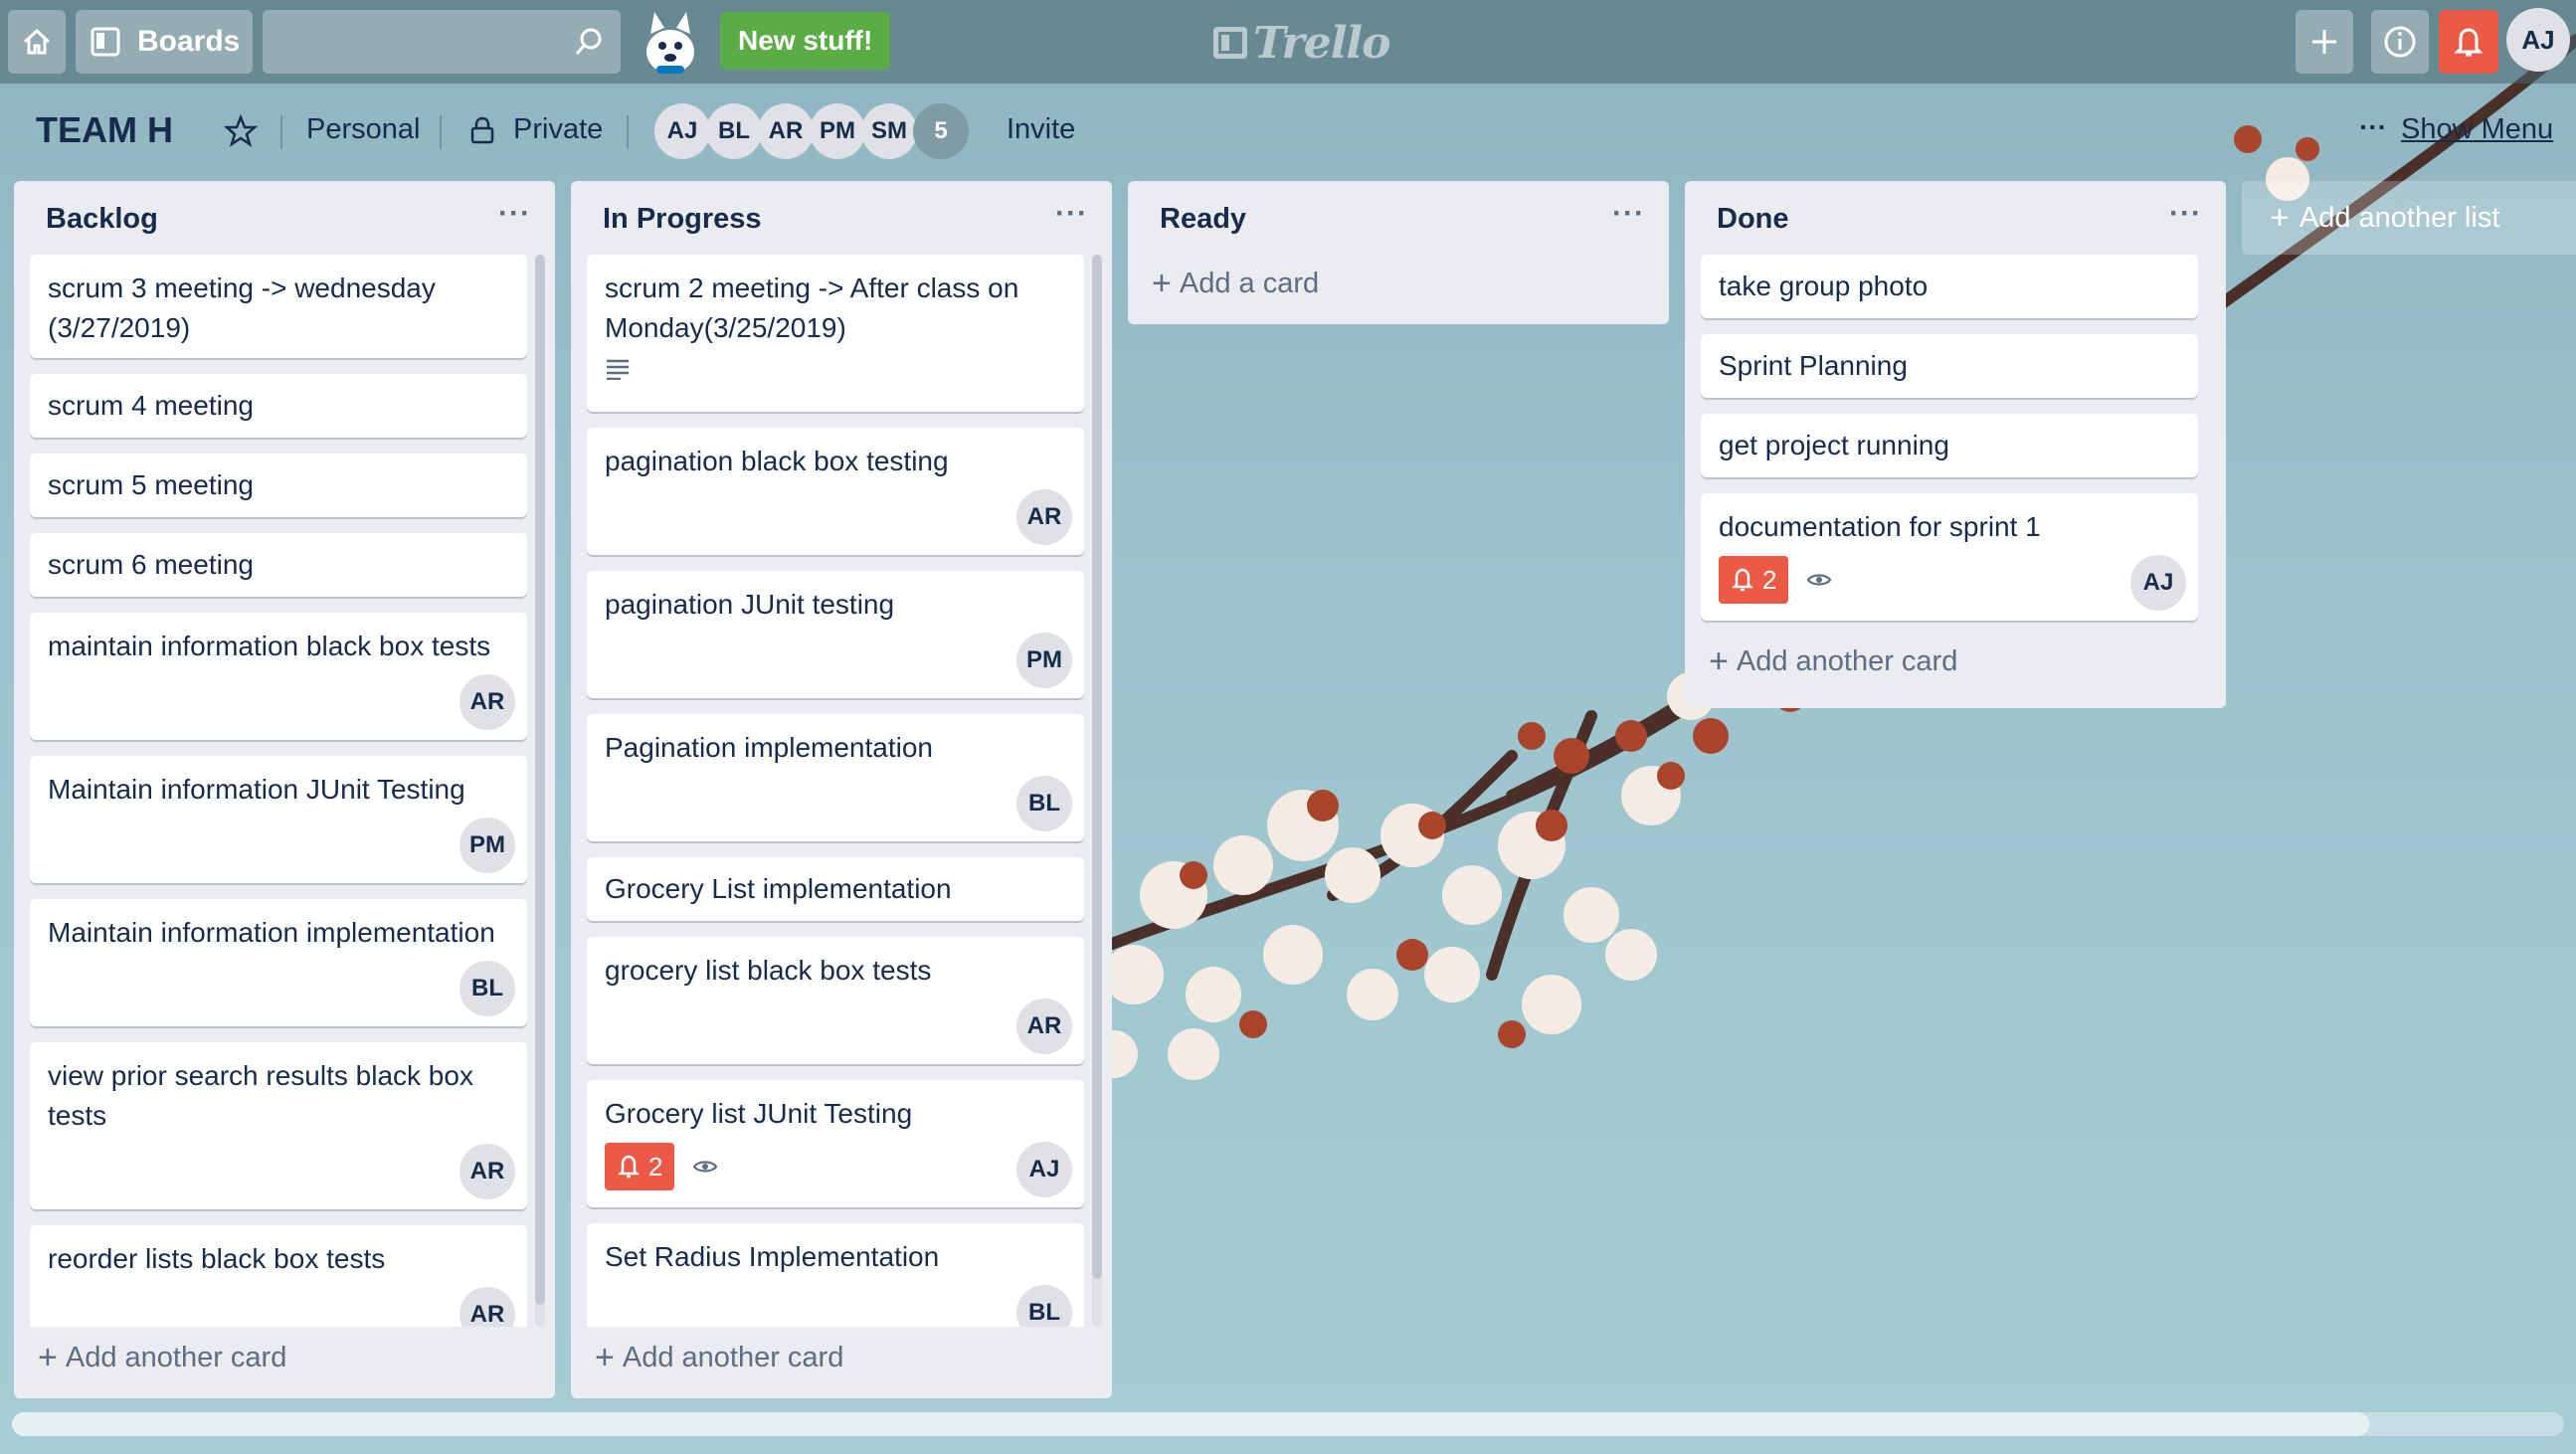  Describe the element at coordinates (835, 889) in the screenshot. I see `card: Grocery List implementation` at that location.